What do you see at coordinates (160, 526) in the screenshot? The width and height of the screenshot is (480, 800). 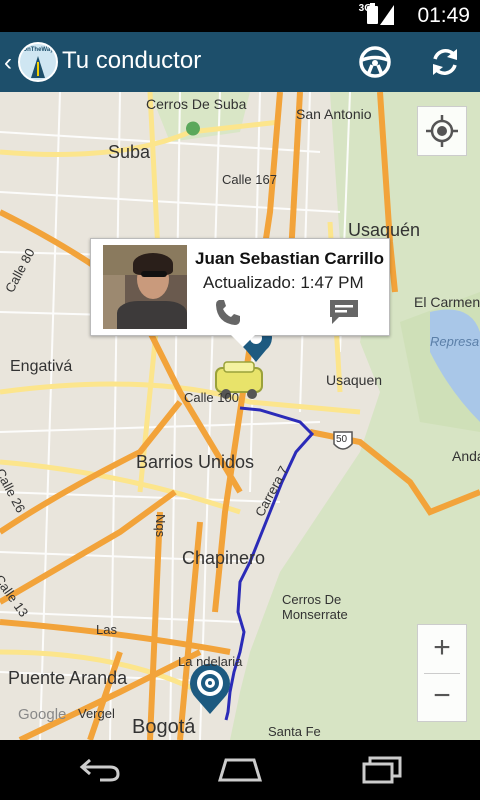 I see `map-label: Nqs` at bounding box center [160, 526].